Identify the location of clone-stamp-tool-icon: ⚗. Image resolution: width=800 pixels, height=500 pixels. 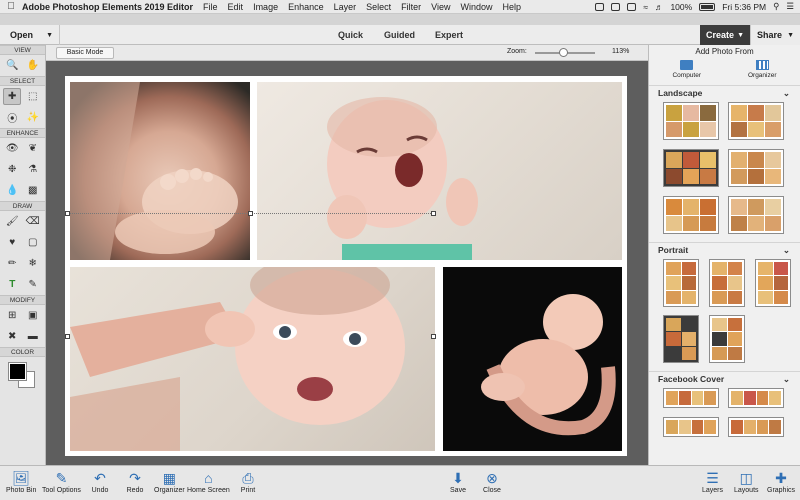
(33, 169).